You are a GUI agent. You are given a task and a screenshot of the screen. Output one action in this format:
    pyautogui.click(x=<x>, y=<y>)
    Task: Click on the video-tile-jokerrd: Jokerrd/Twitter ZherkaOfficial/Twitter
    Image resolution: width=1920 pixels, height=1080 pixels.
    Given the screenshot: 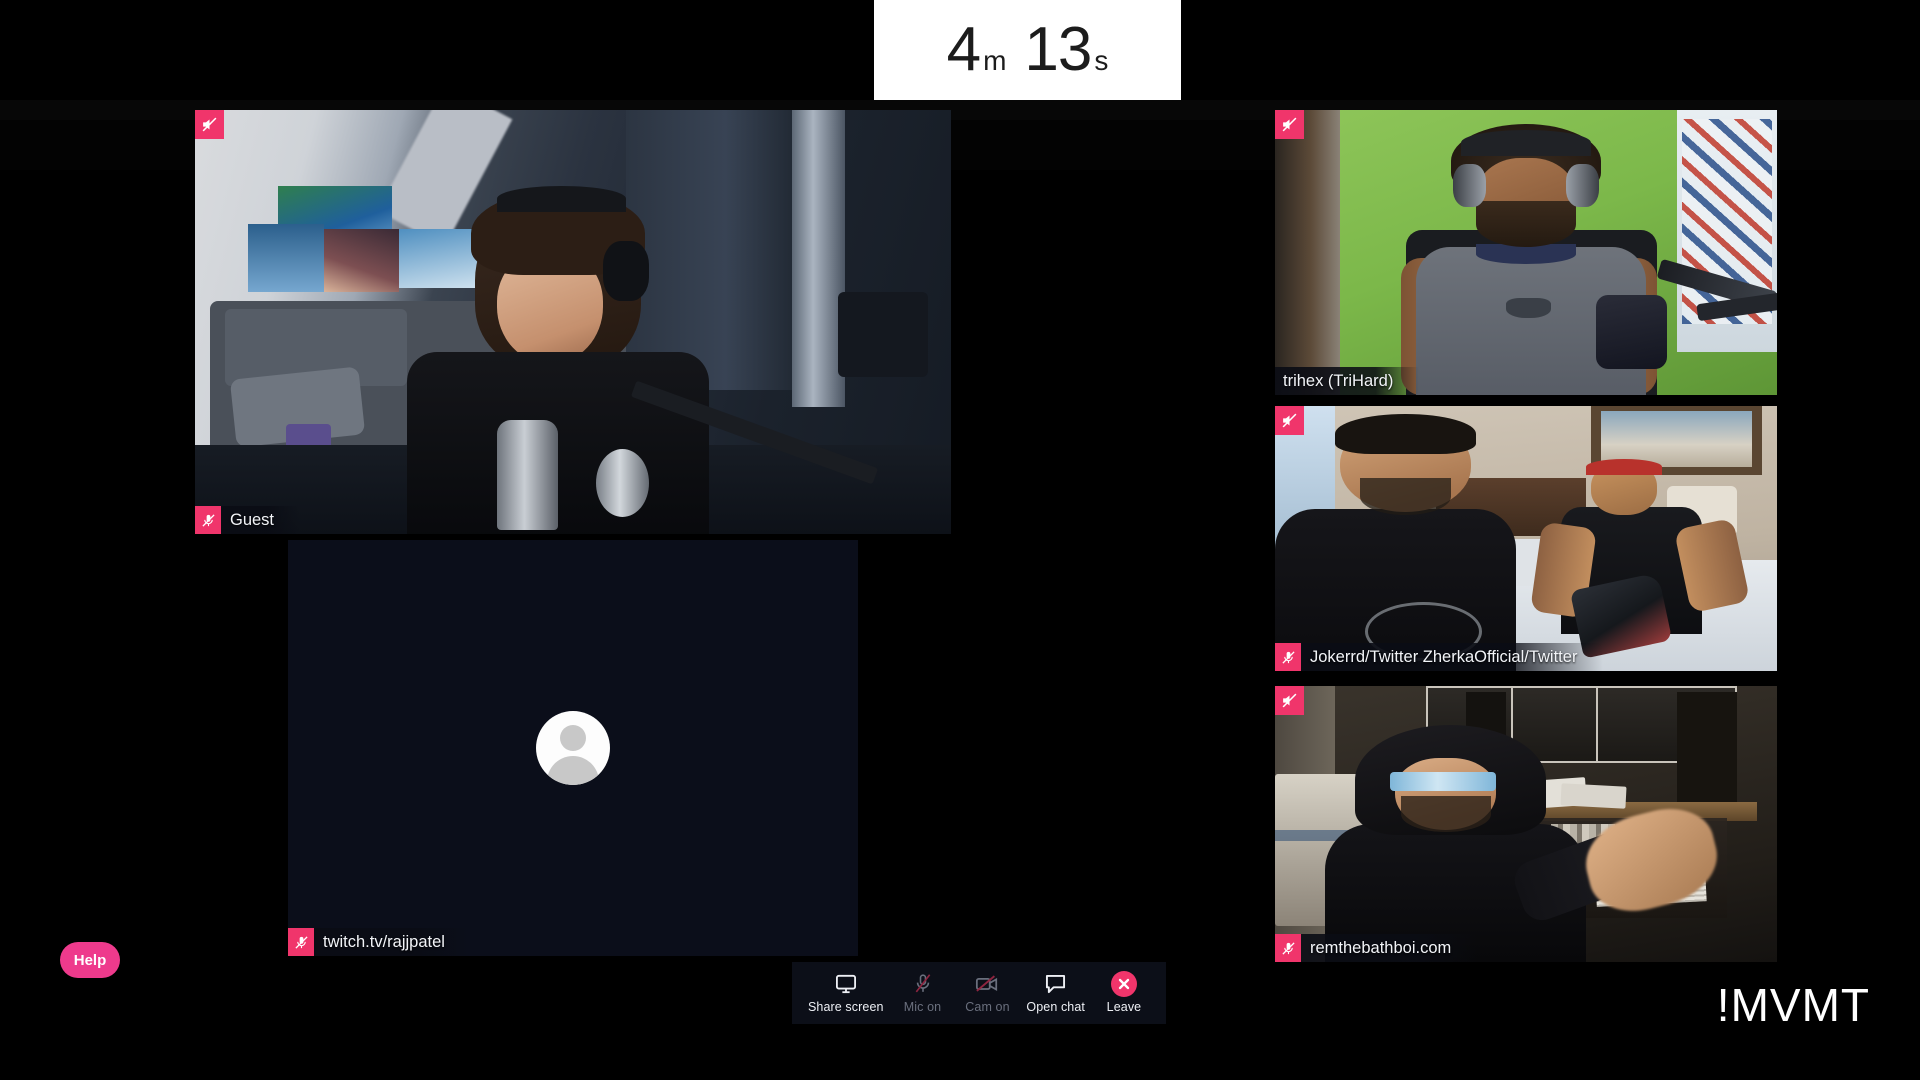 What is the action you would take?
    pyautogui.click(x=1526, y=538)
    